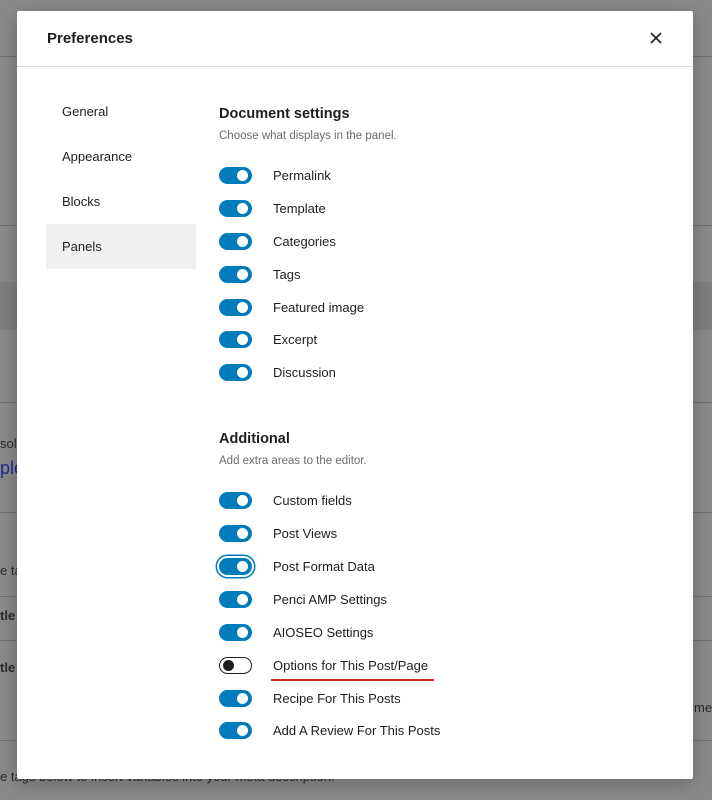 This screenshot has width=712, height=800. What do you see at coordinates (304, 373) in the screenshot?
I see `option-label: Discussion` at bounding box center [304, 373].